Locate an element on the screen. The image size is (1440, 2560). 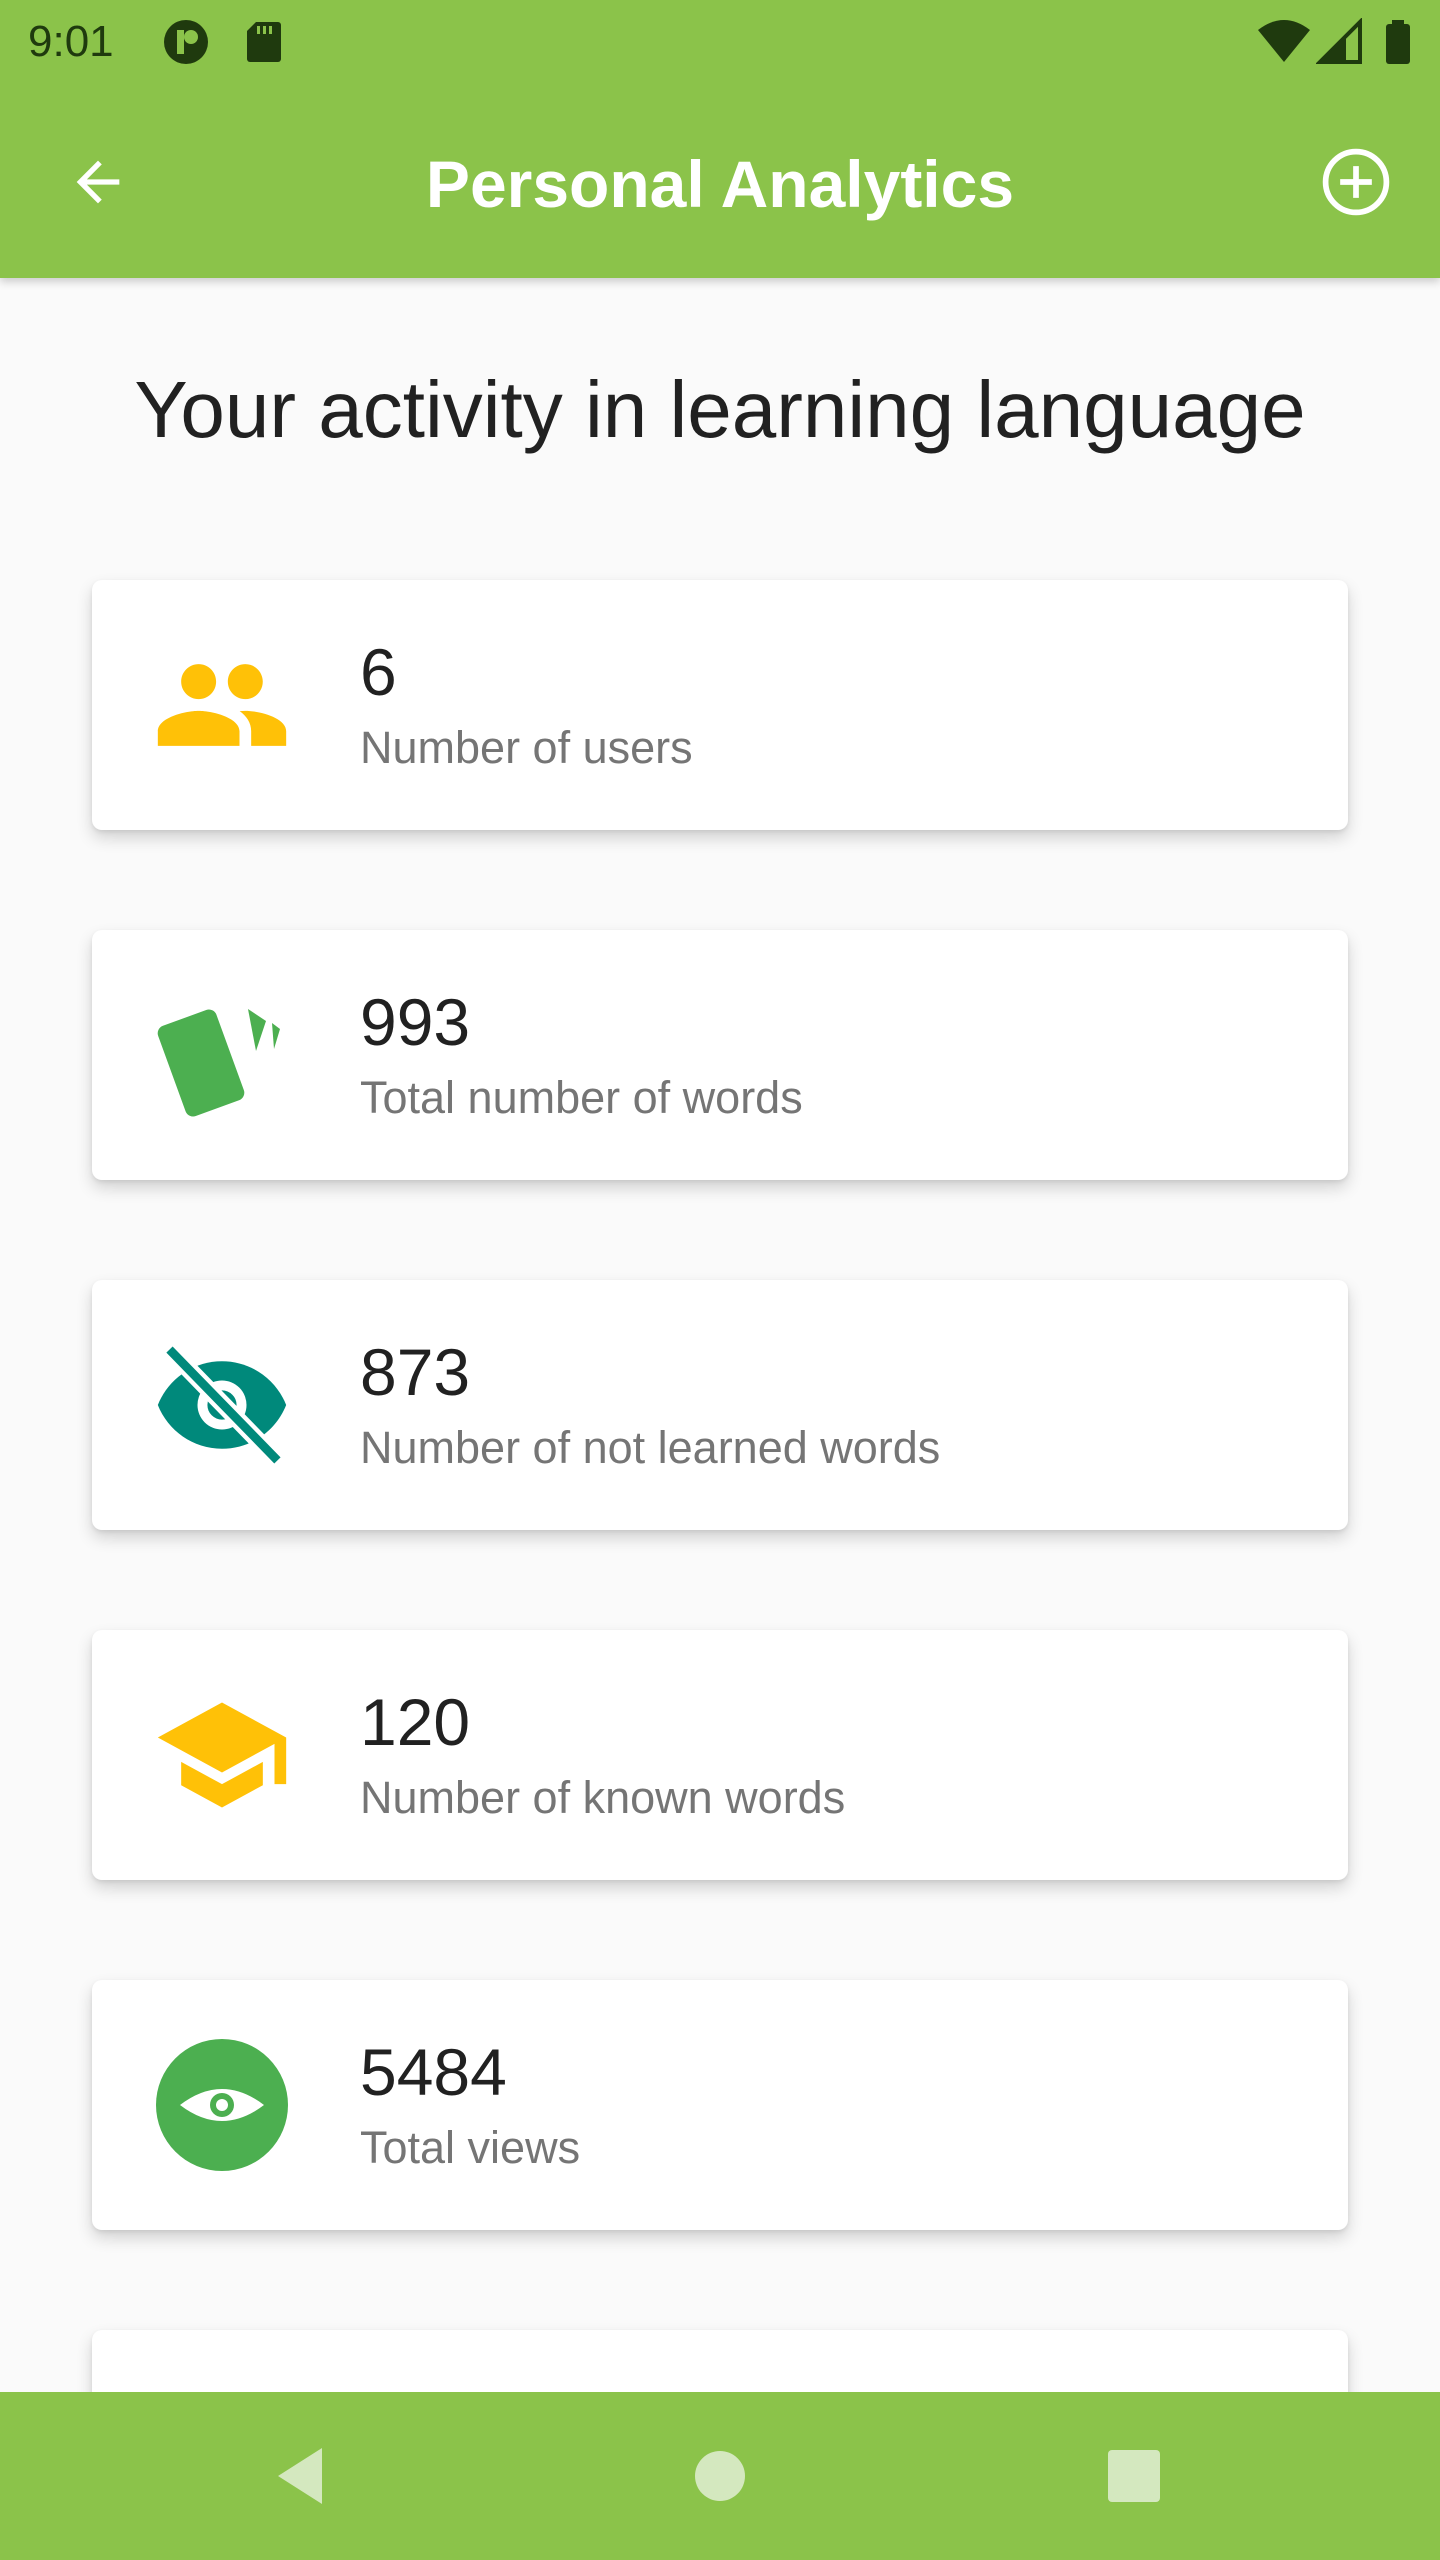
add-circle-icon is located at coordinates (1356, 182).